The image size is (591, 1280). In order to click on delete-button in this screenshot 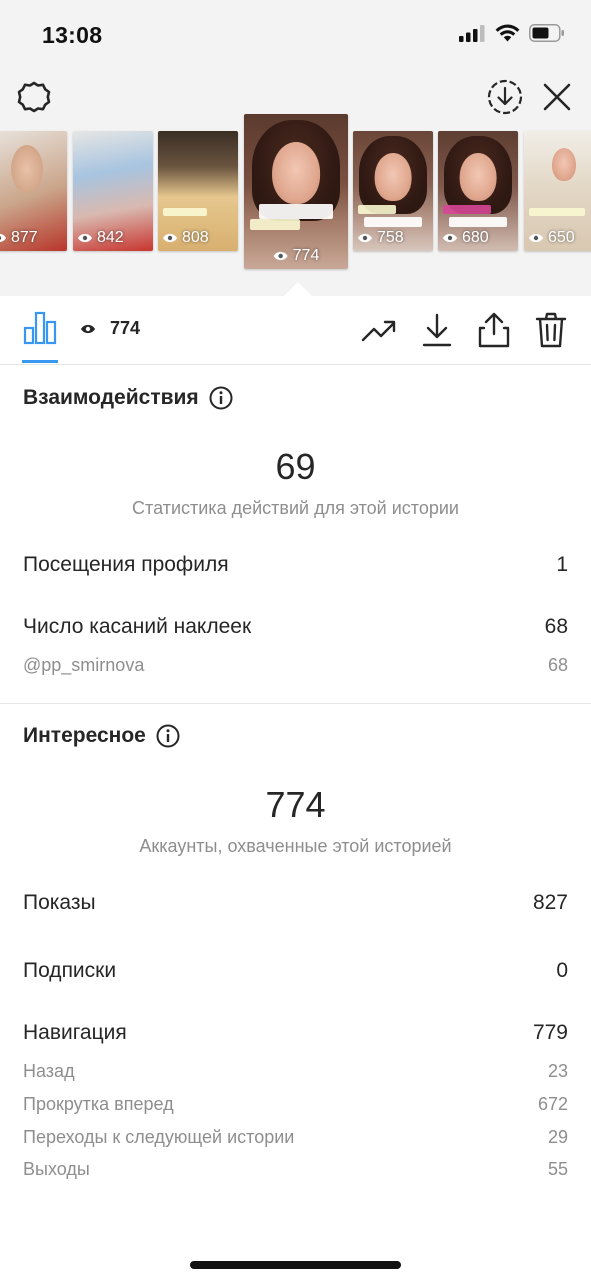, I will do `click(551, 330)`.